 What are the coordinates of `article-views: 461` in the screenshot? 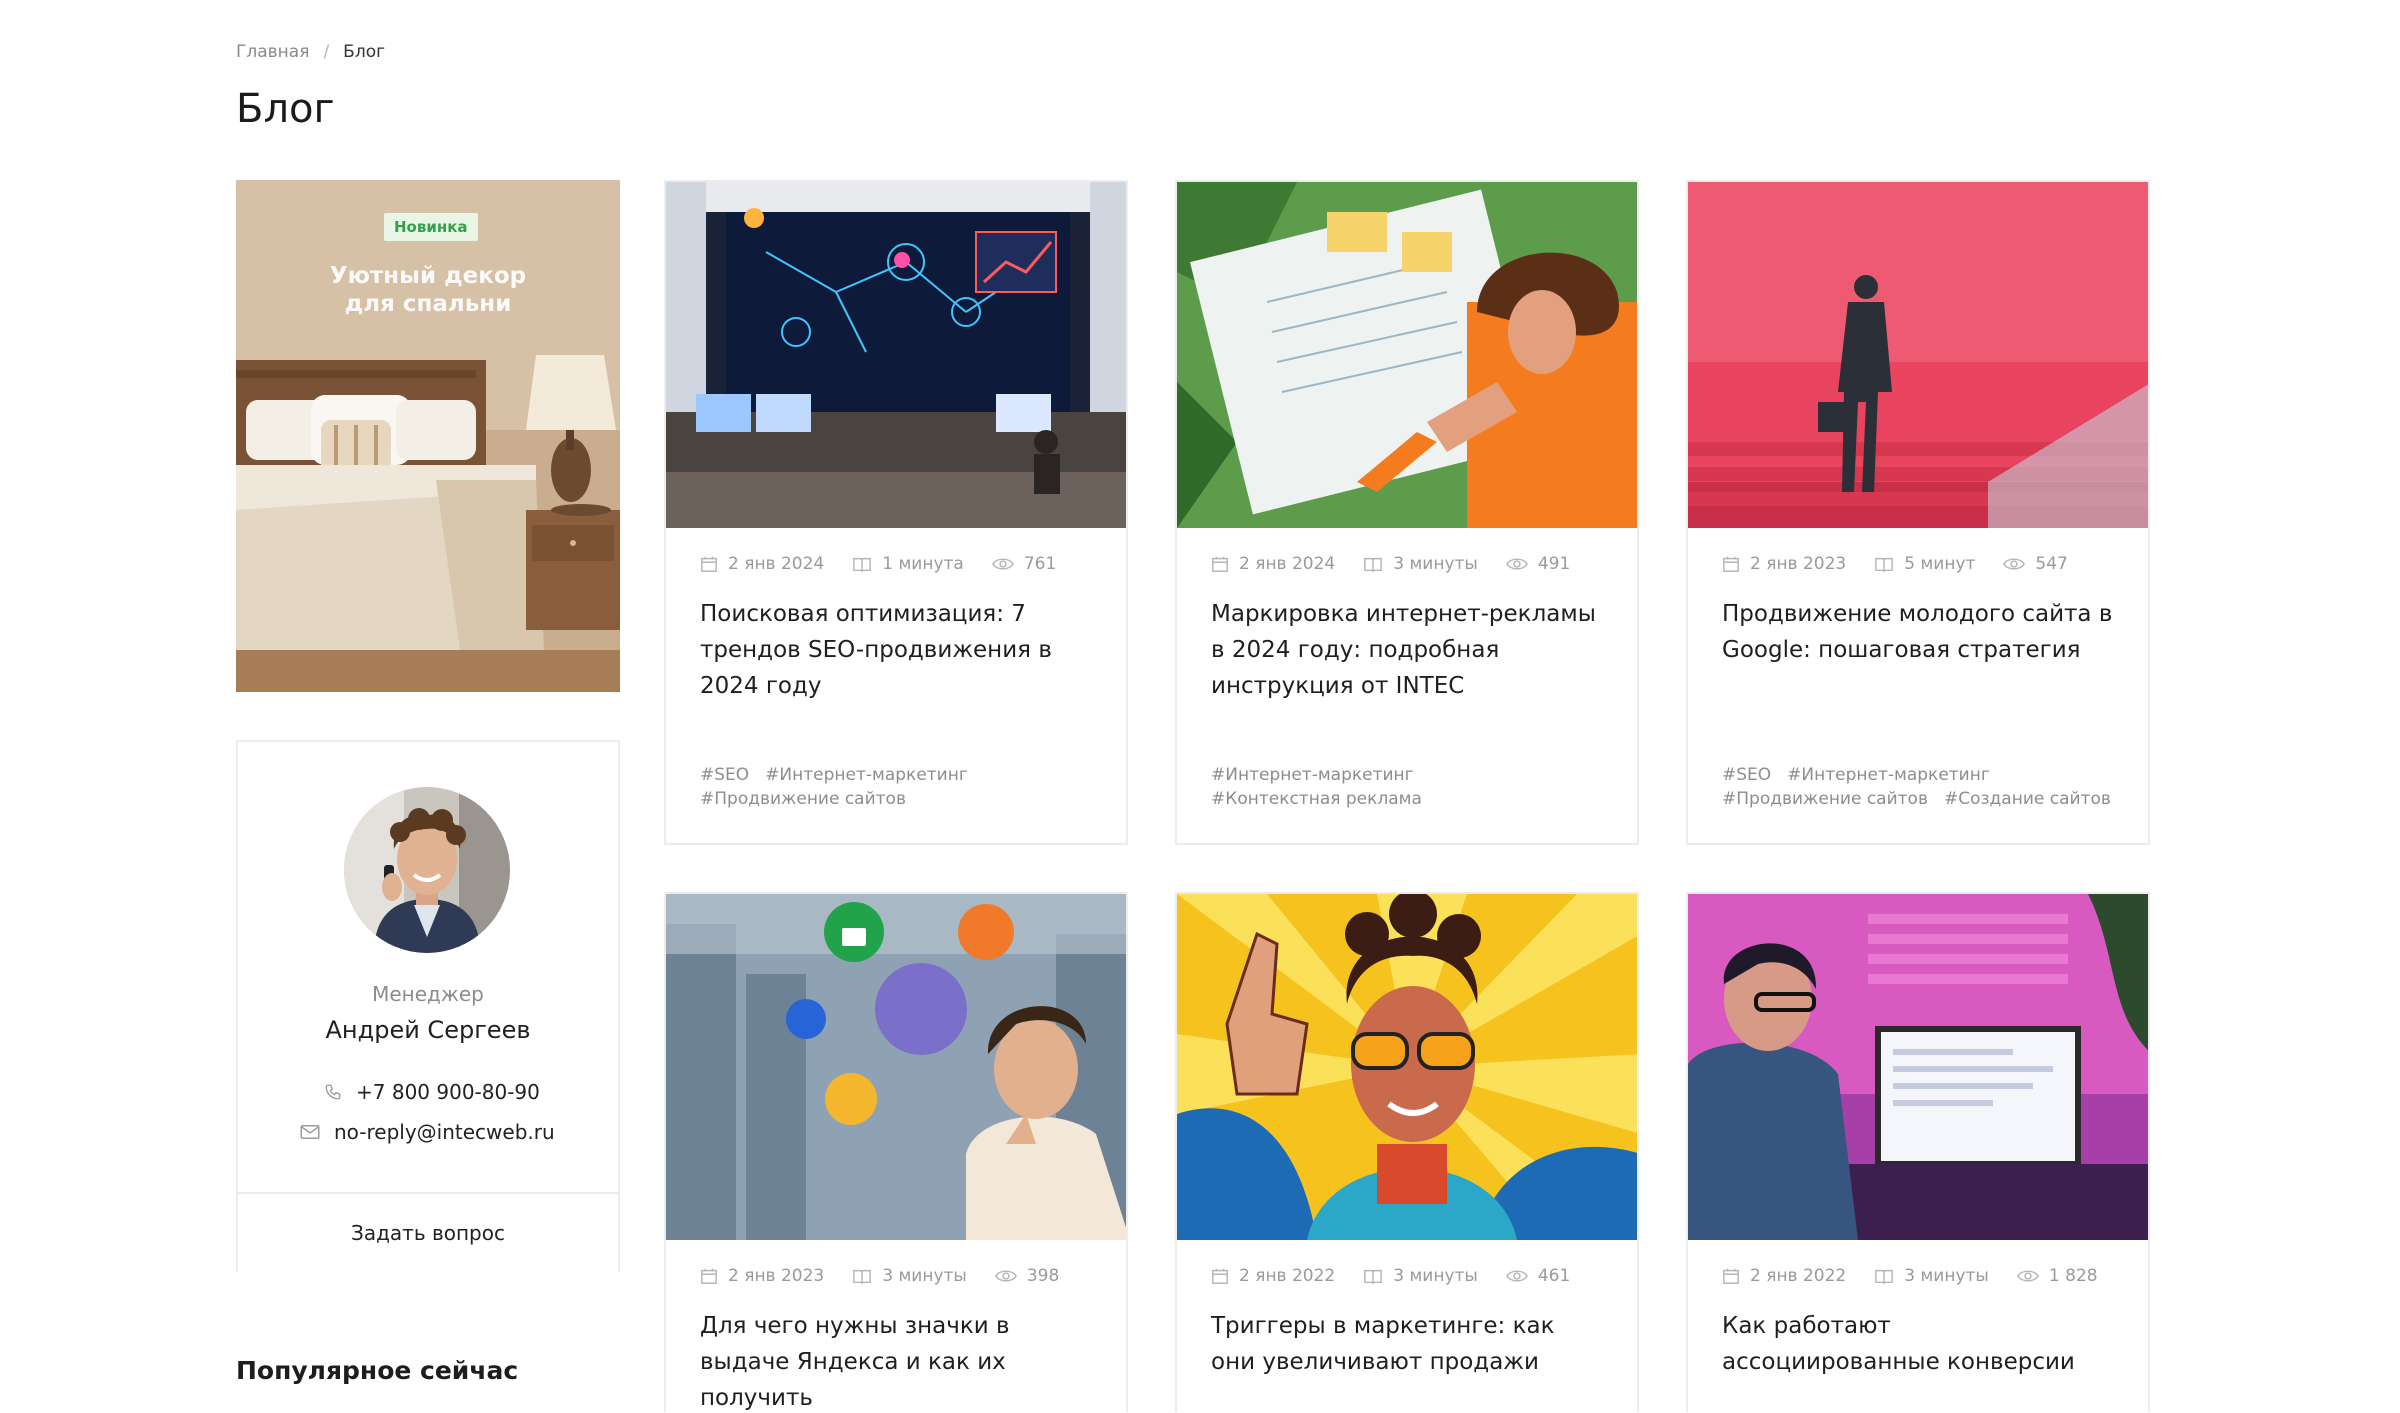 It's located at (1554, 1276).